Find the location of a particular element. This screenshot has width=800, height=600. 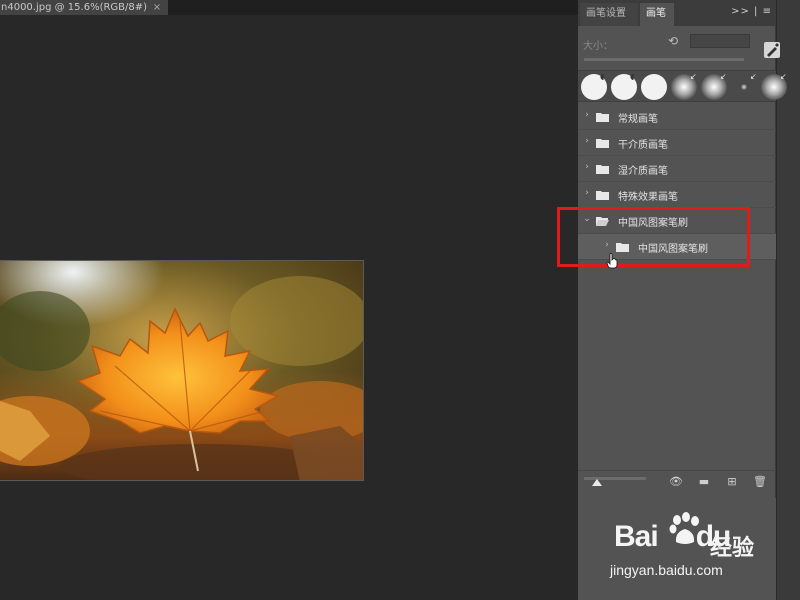

folder-row-wet-media: › 湿介质画笔 is located at coordinates (677, 169).